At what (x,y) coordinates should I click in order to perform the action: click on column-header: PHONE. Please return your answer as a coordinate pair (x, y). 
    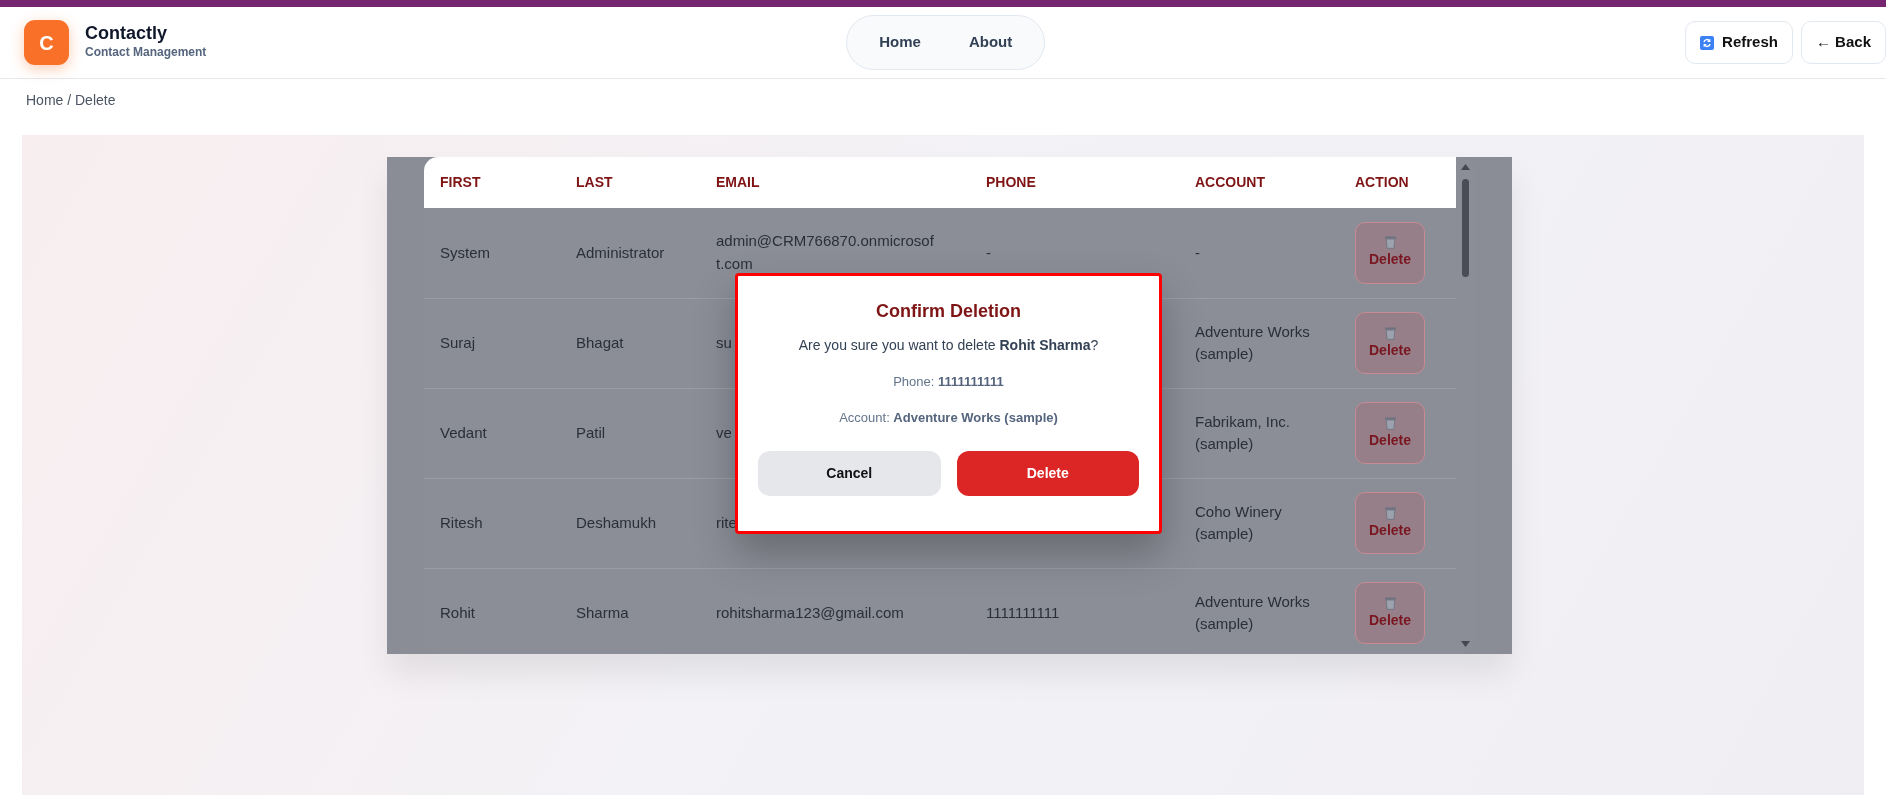
    Looking at the image, I should click on (1074, 182).